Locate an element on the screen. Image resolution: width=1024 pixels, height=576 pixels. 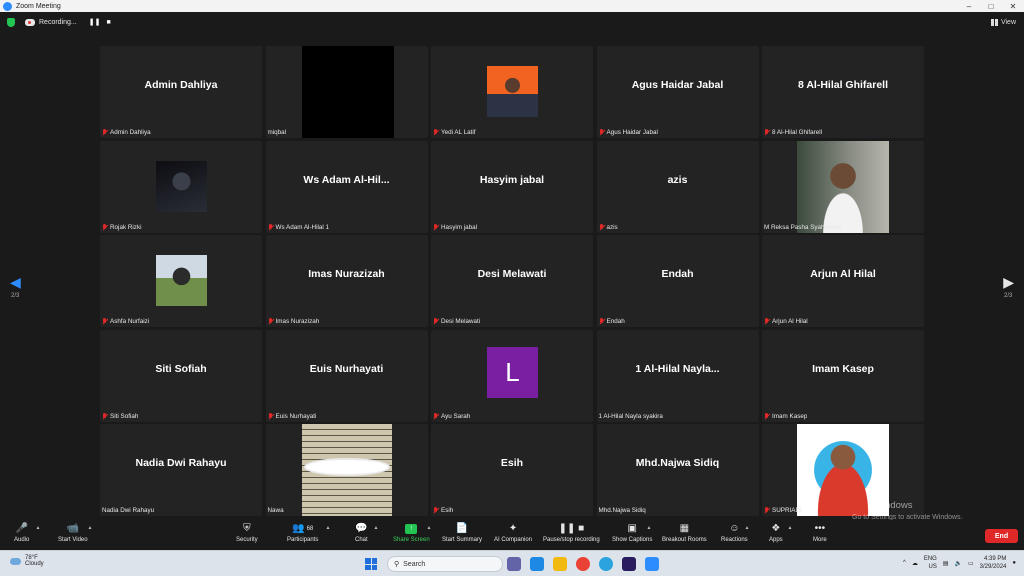
participant-name-label: Imas Nurazizah is located at coordinates (293, 321).